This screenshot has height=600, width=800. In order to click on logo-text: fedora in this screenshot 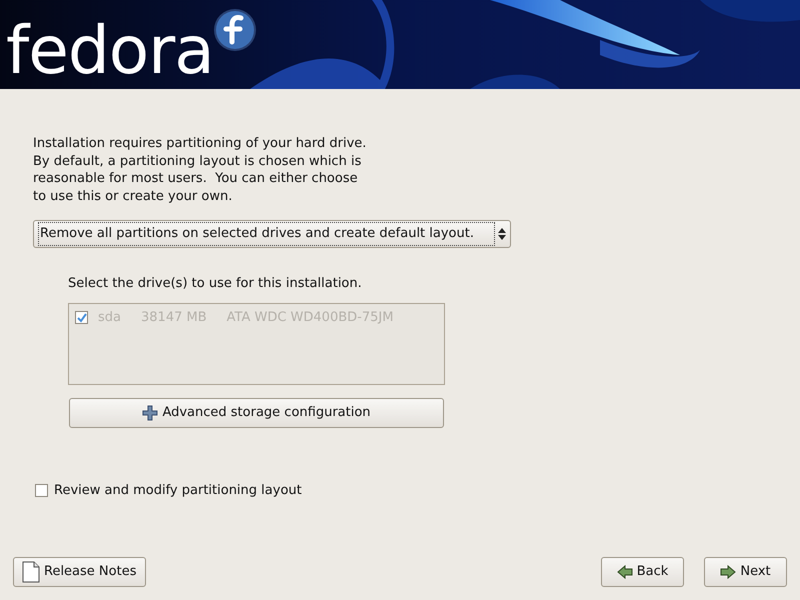, I will do `click(110, 51)`.